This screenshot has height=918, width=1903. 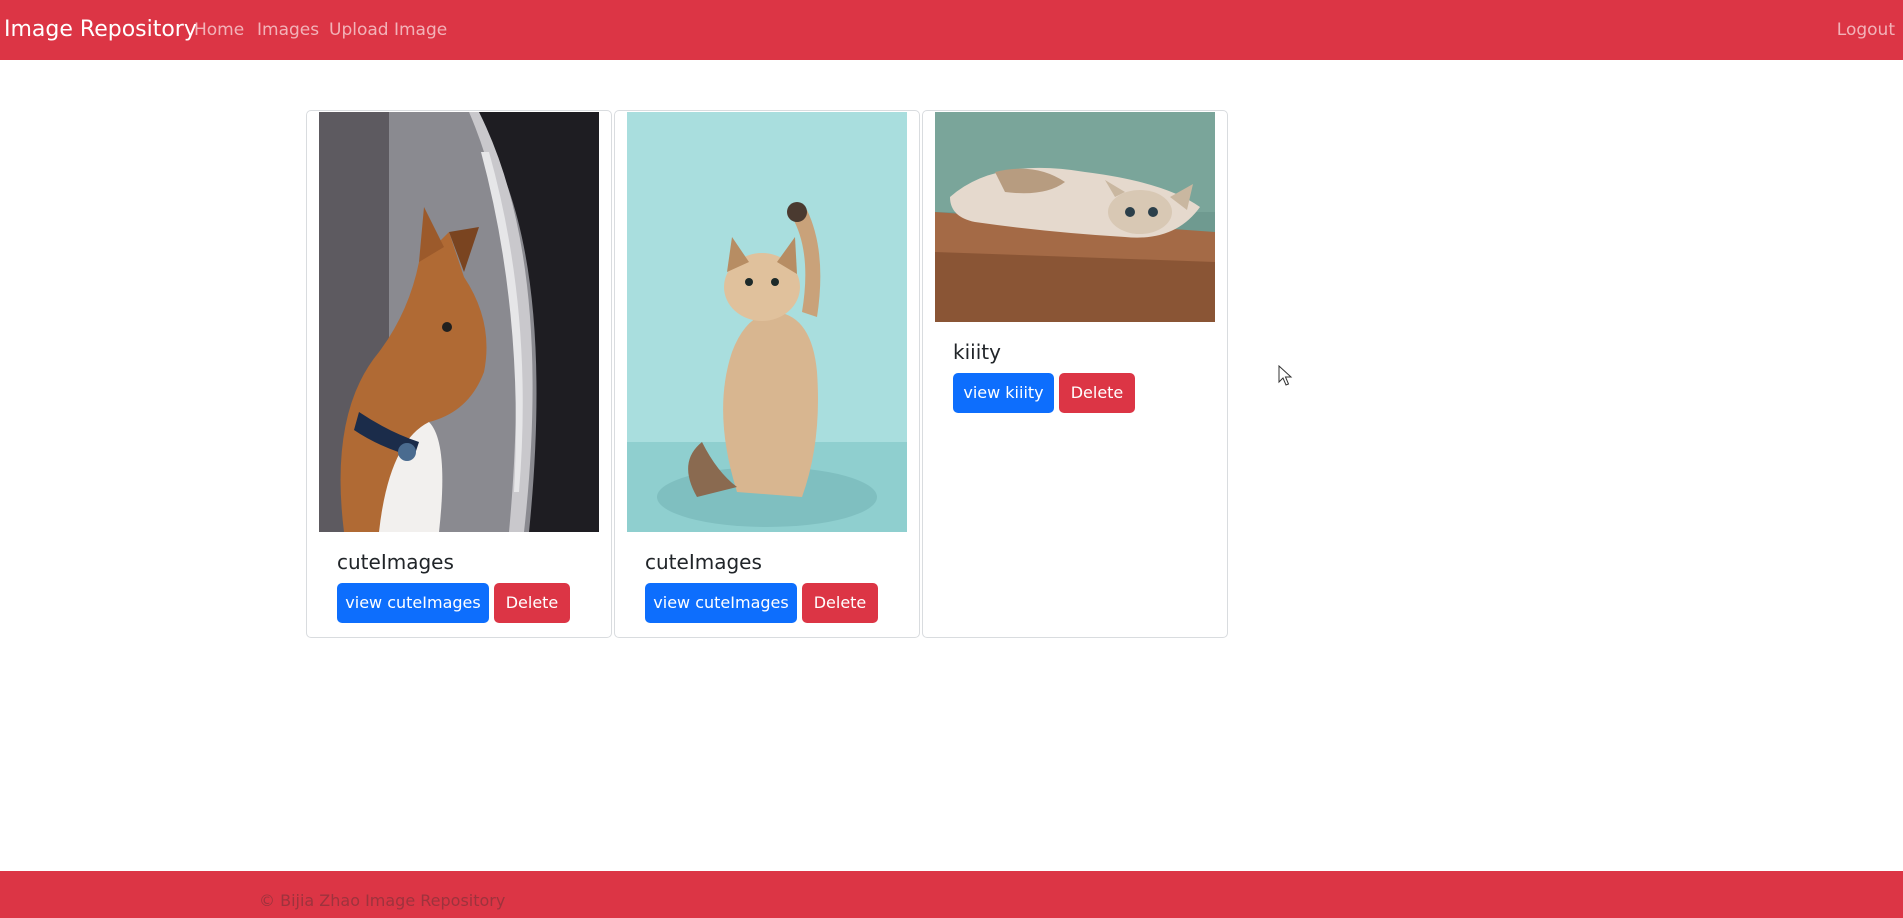 What do you see at coordinates (1075, 217) in the screenshot?
I see `card-image-cat-lying-on-floor` at bounding box center [1075, 217].